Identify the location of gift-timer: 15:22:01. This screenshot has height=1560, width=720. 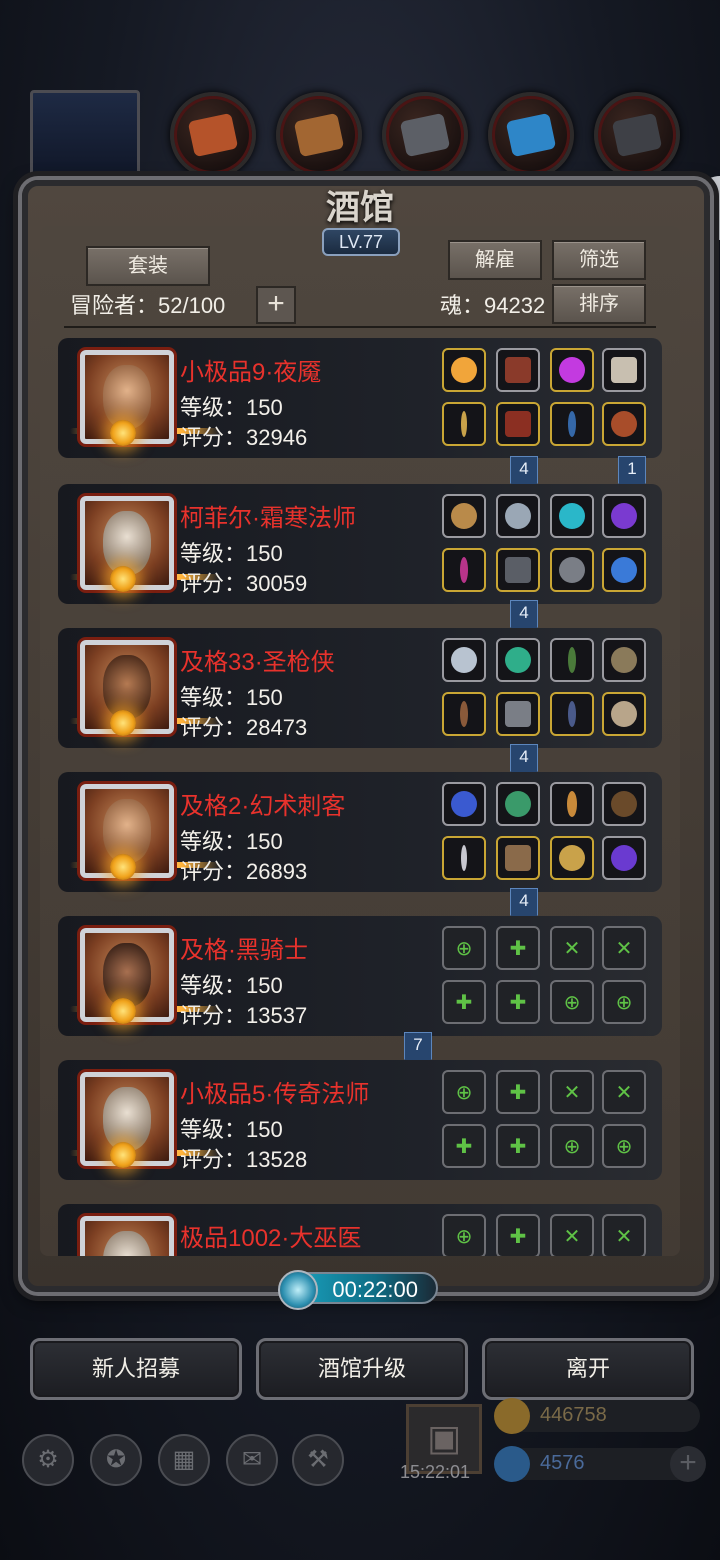
(435, 1472).